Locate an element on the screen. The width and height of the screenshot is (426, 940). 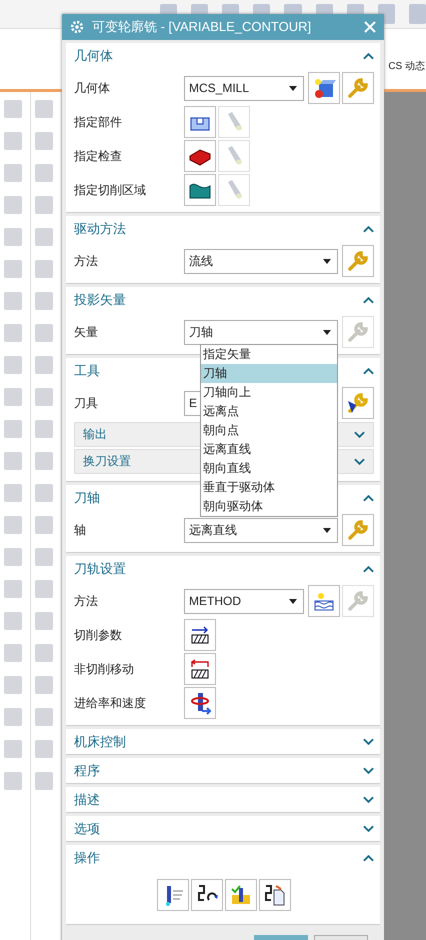
field-label: 指定切削区域 is located at coordinates (110, 190).